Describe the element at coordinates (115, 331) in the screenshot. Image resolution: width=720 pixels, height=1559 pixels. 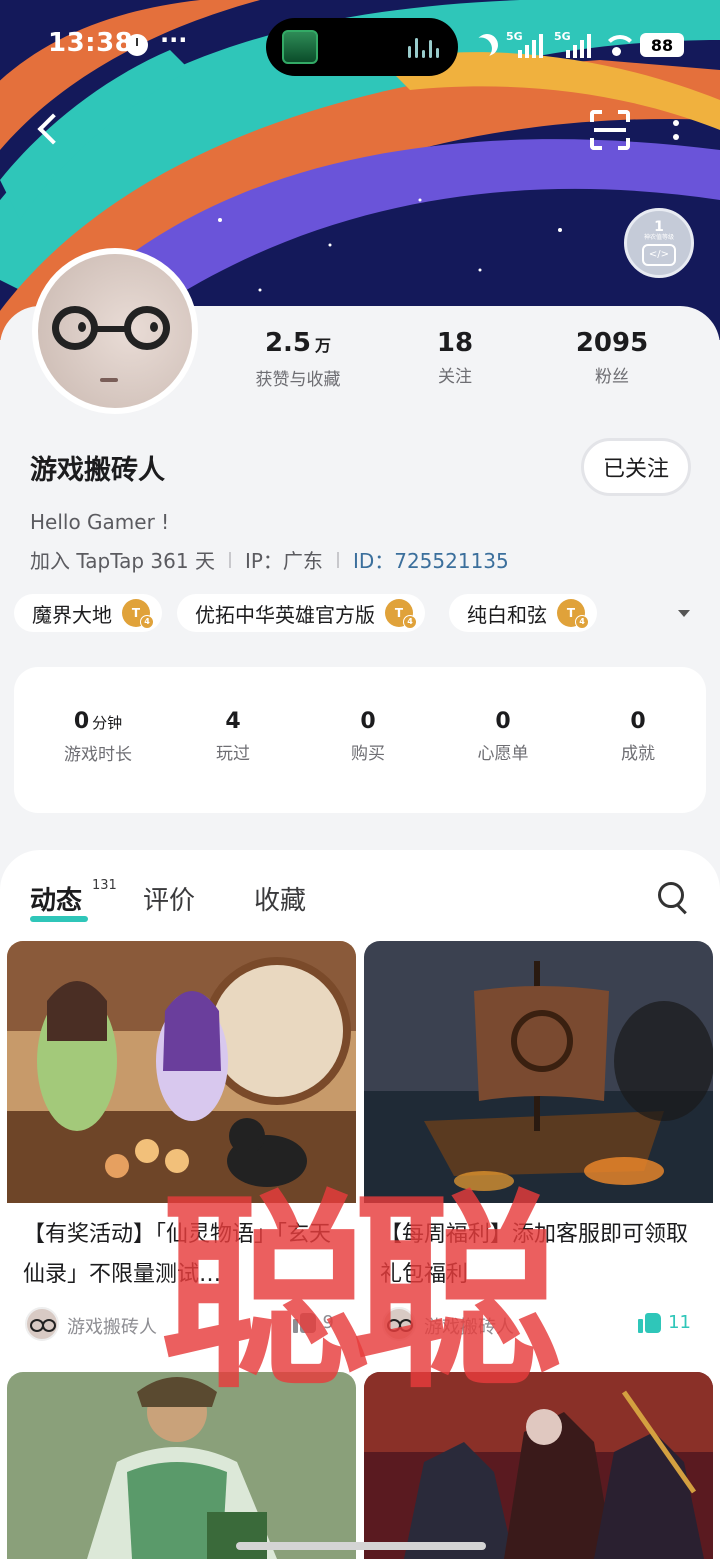
I see `avatar` at that location.